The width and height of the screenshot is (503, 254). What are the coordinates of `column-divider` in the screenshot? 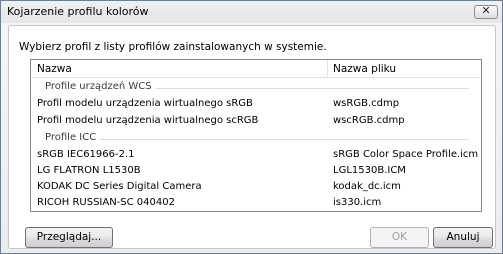 It's located at (327, 68).